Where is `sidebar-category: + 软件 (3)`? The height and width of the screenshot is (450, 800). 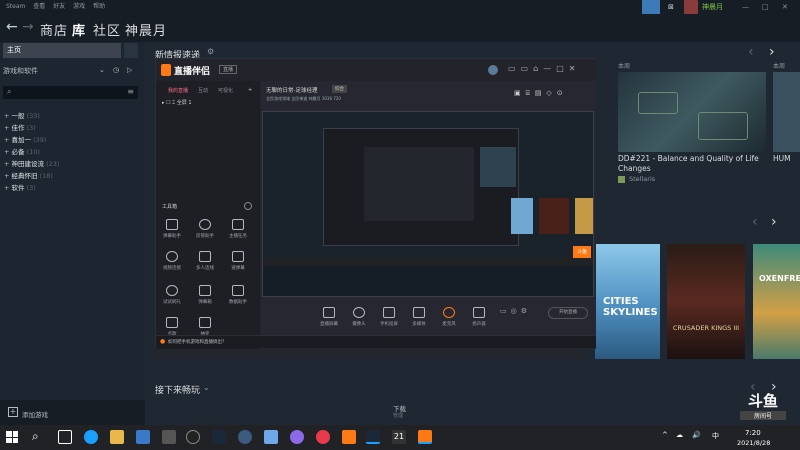 sidebar-category: + 软件 (3) is located at coordinates (20, 187).